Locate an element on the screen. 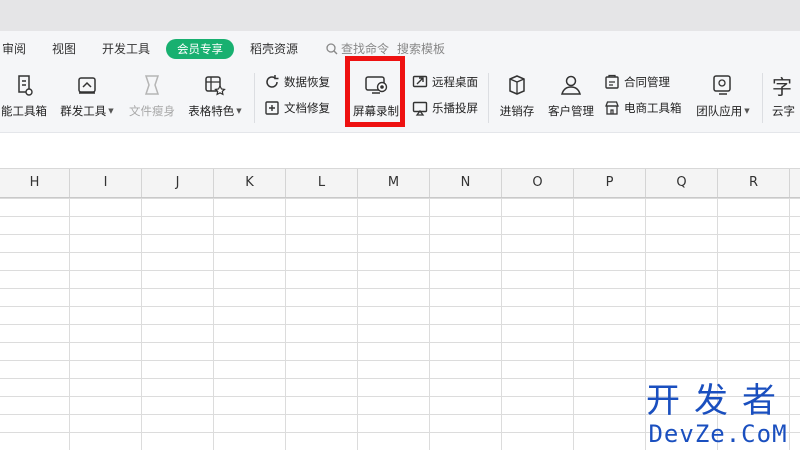 The image size is (800, 450). toolbox-icon is located at coordinates (25, 85).